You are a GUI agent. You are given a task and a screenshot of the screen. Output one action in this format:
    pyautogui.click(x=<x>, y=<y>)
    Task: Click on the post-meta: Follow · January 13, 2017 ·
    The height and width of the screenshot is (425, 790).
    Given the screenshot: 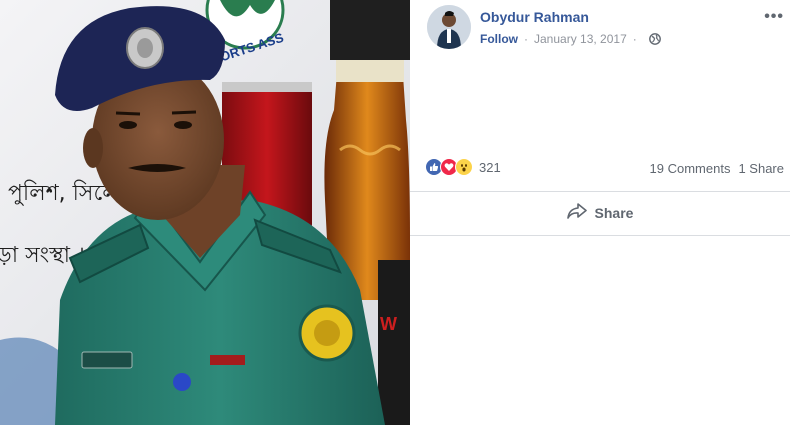 What is the action you would take?
    pyautogui.click(x=570, y=39)
    